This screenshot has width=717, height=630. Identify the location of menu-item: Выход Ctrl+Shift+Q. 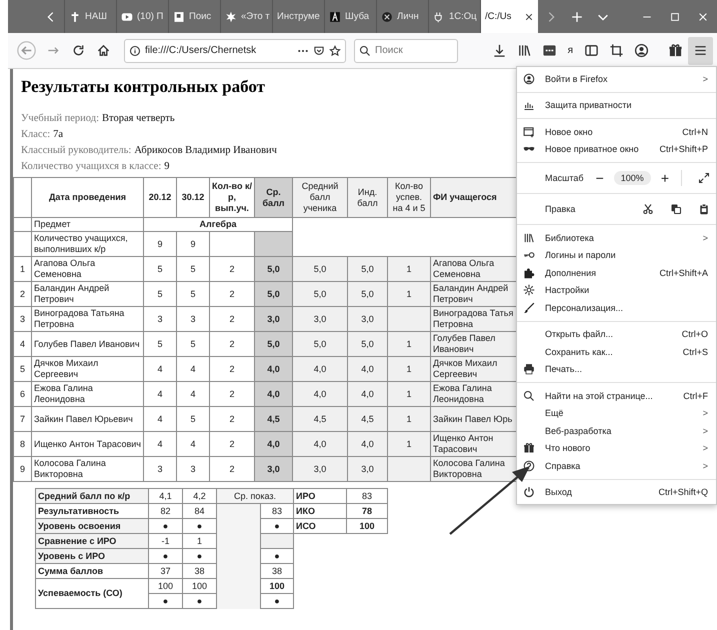
(616, 492).